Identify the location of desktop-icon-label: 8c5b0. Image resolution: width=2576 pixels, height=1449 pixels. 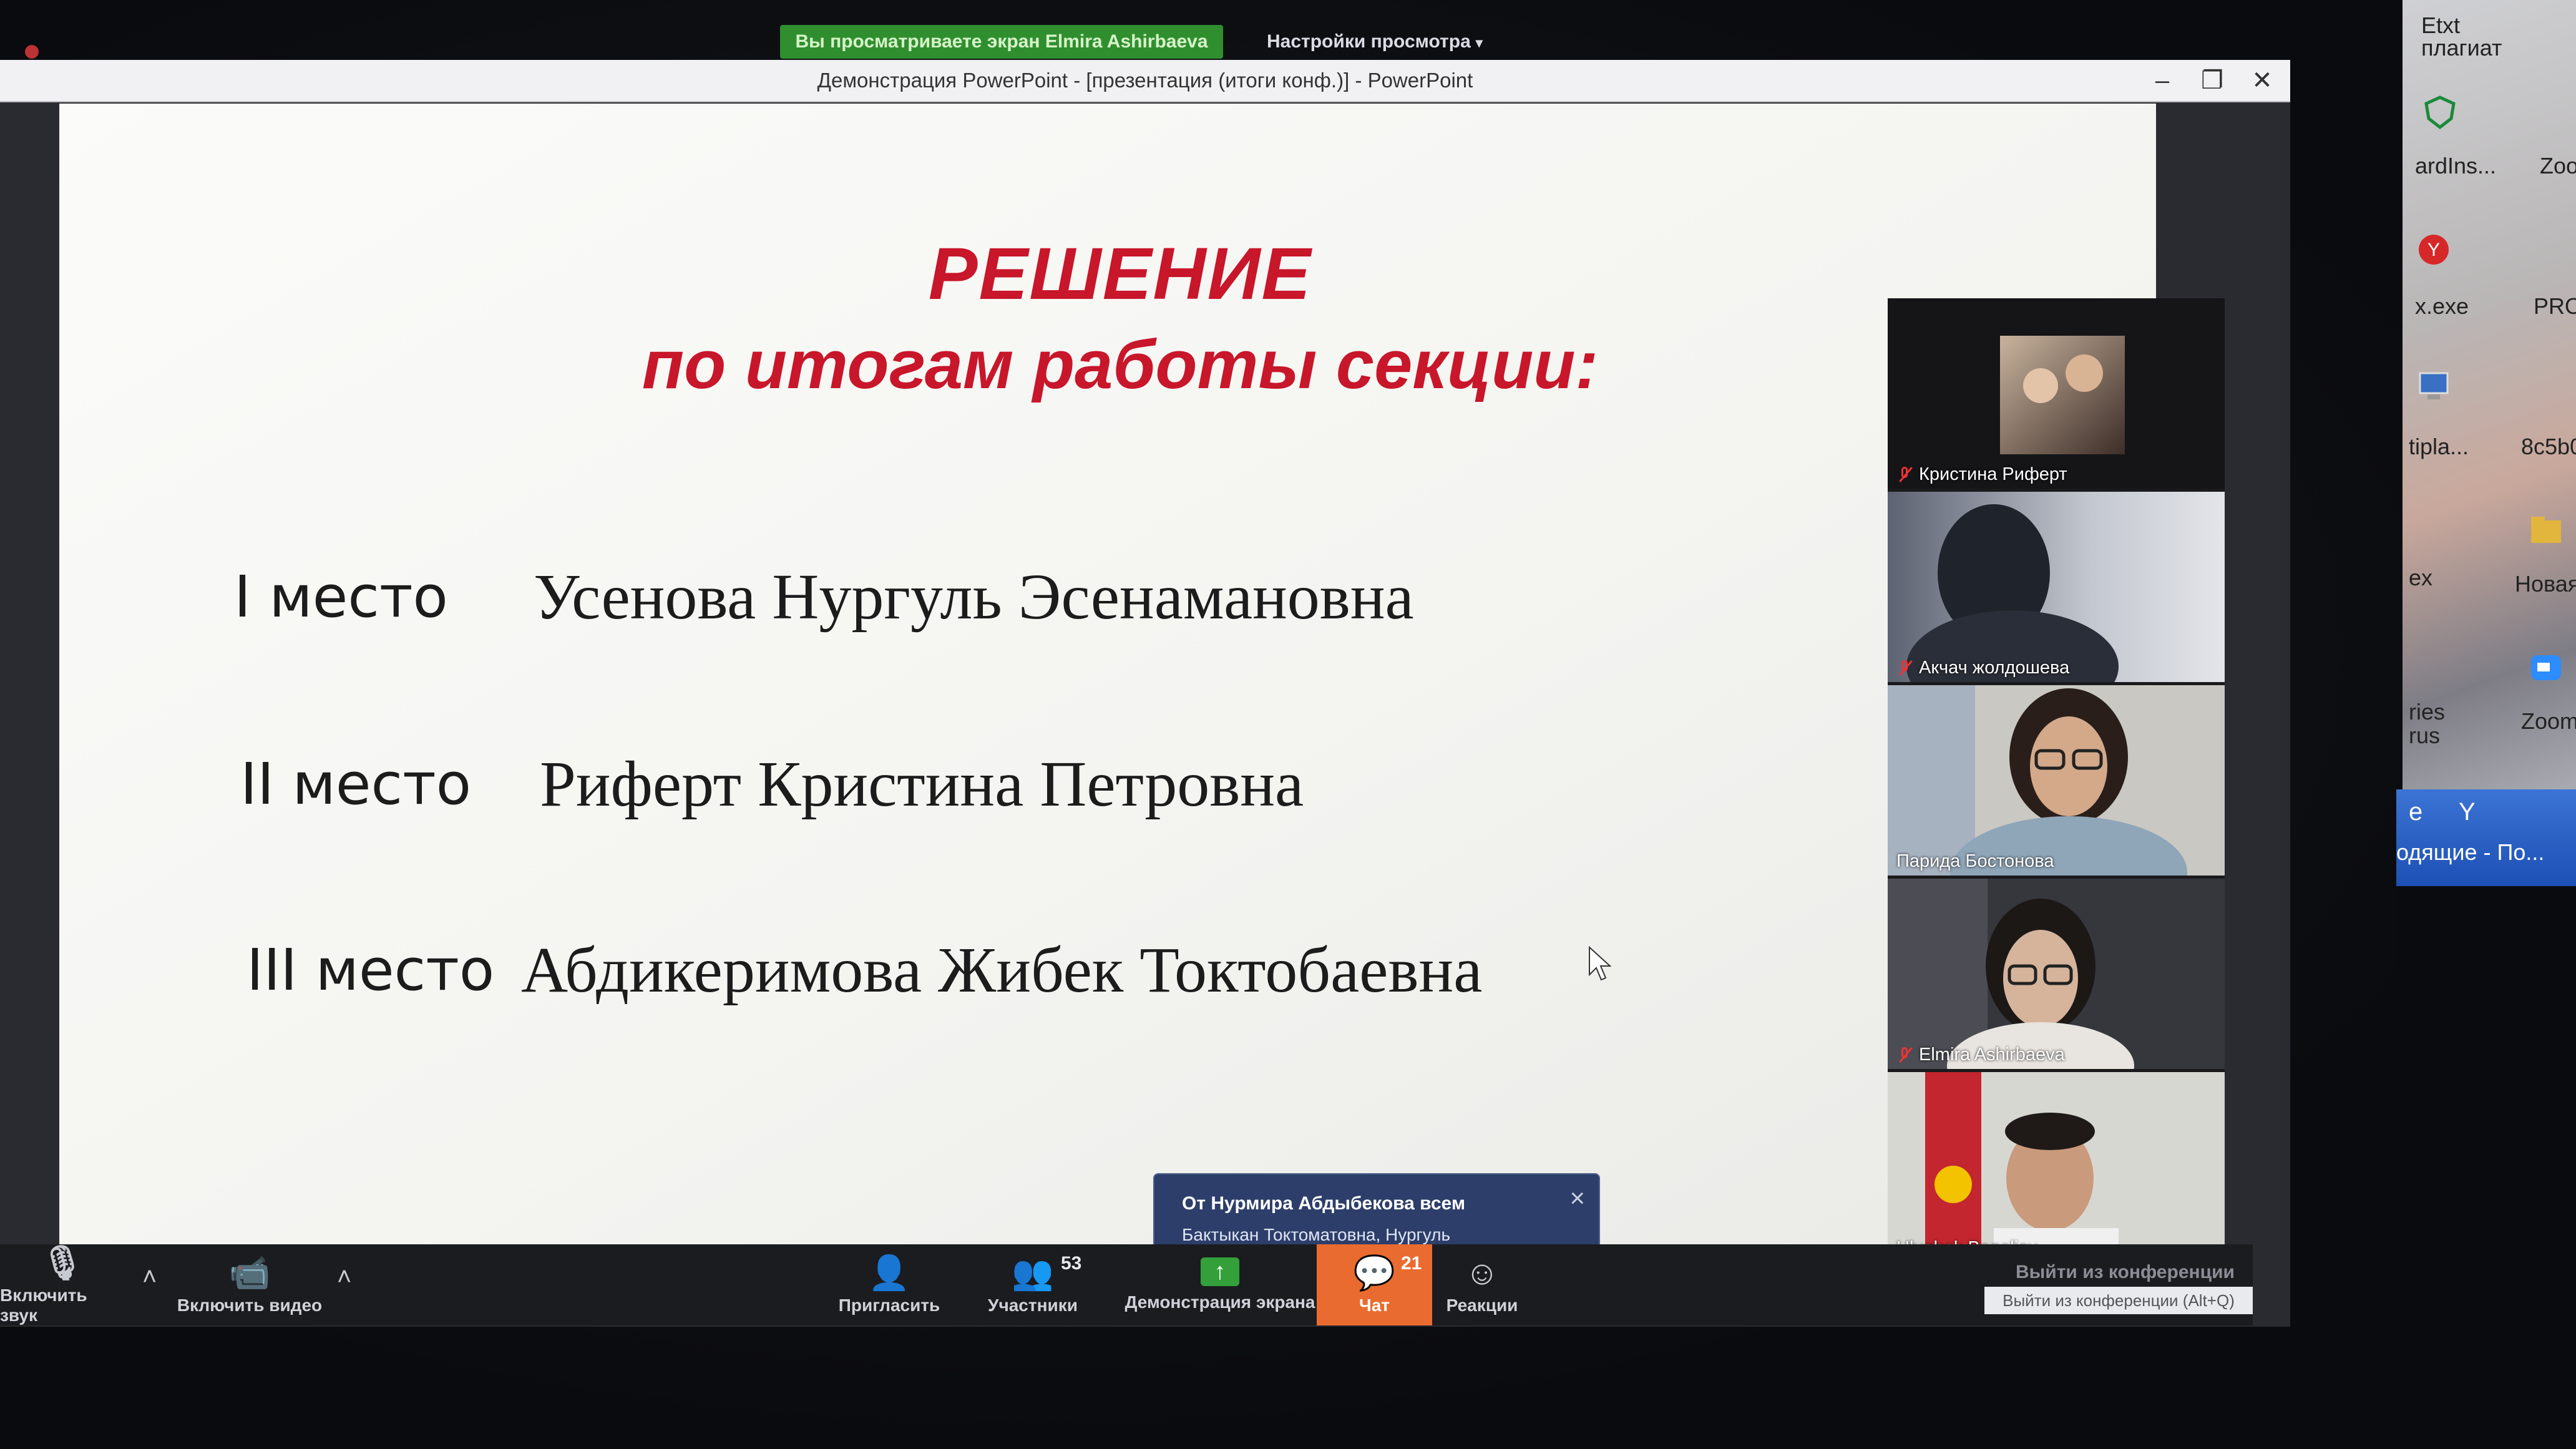
(2548, 447).